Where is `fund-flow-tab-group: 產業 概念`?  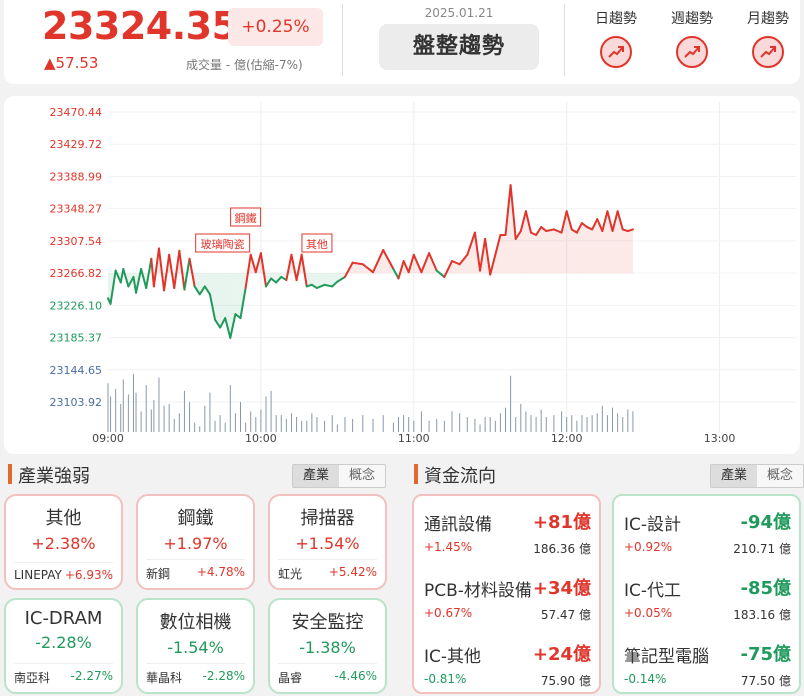 fund-flow-tab-group: 產業 概念 is located at coordinates (757, 476).